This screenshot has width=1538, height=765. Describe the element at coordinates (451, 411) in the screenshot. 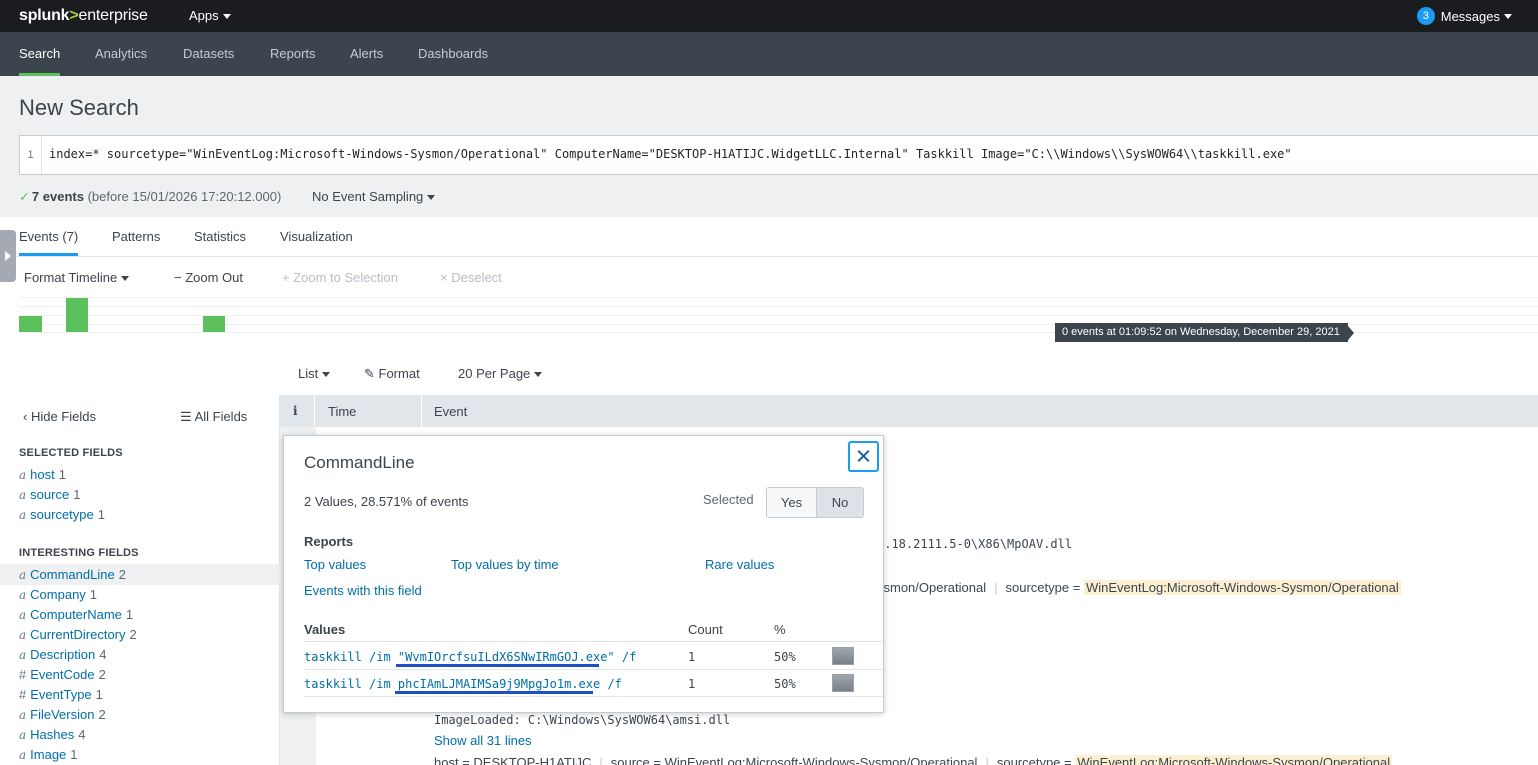

I see `event-column-header: Event` at that location.